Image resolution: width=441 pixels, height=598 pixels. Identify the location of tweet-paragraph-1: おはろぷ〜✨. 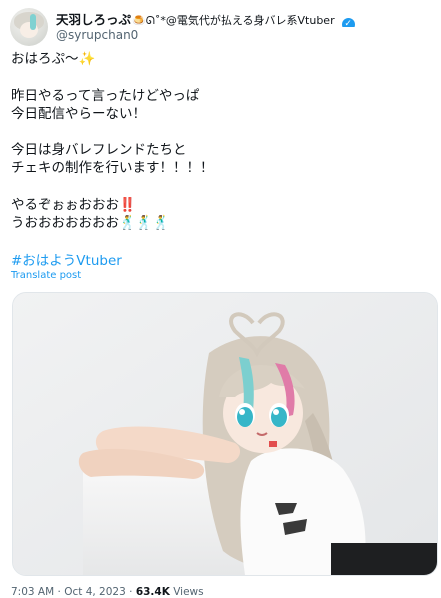
(221, 59).